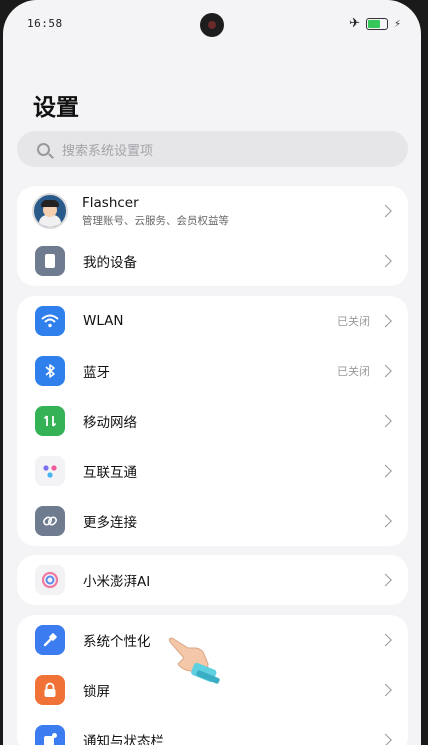 The width and height of the screenshot is (428, 745). Describe the element at coordinates (50, 580) in the screenshot. I see `hyperos-ai-icon` at that location.